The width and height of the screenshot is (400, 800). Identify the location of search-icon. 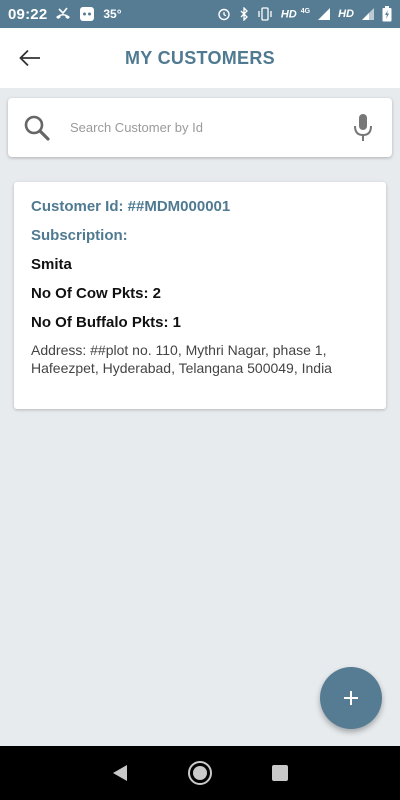
(37, 128).